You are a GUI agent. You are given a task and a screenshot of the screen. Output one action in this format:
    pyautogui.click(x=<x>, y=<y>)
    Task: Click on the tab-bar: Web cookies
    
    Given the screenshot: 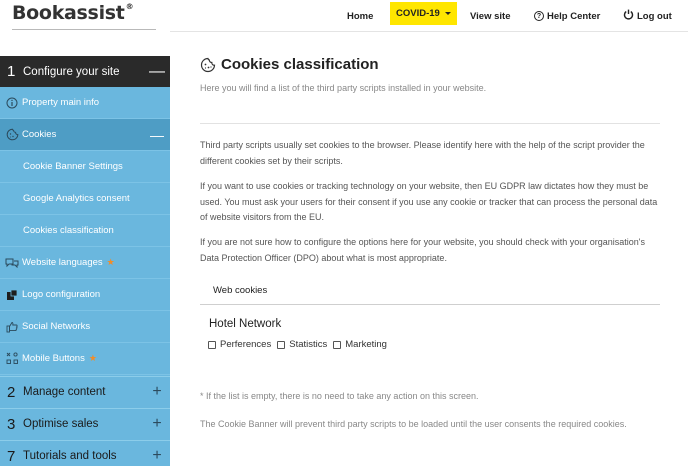 What is the action you would take?
    pyautogui.click(x=430, y=293)
    